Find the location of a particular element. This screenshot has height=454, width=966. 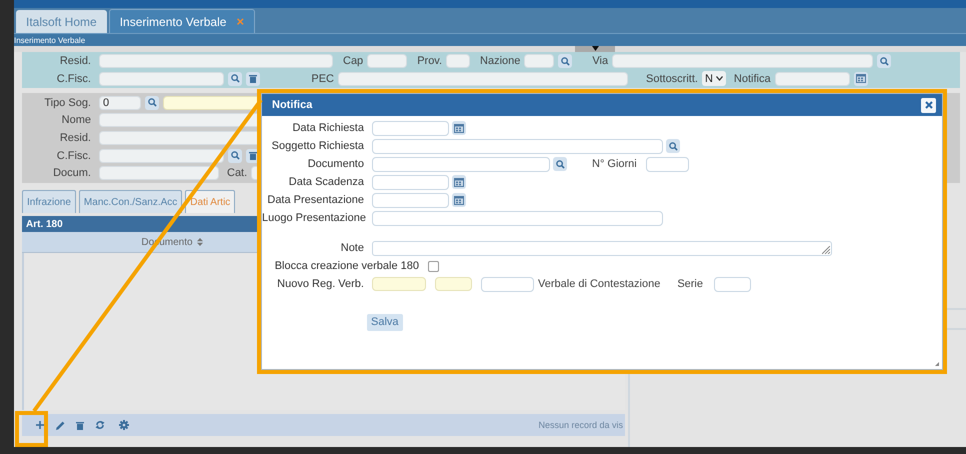

field-label: Luogo Presentazione is located at coordinates (313, 218).